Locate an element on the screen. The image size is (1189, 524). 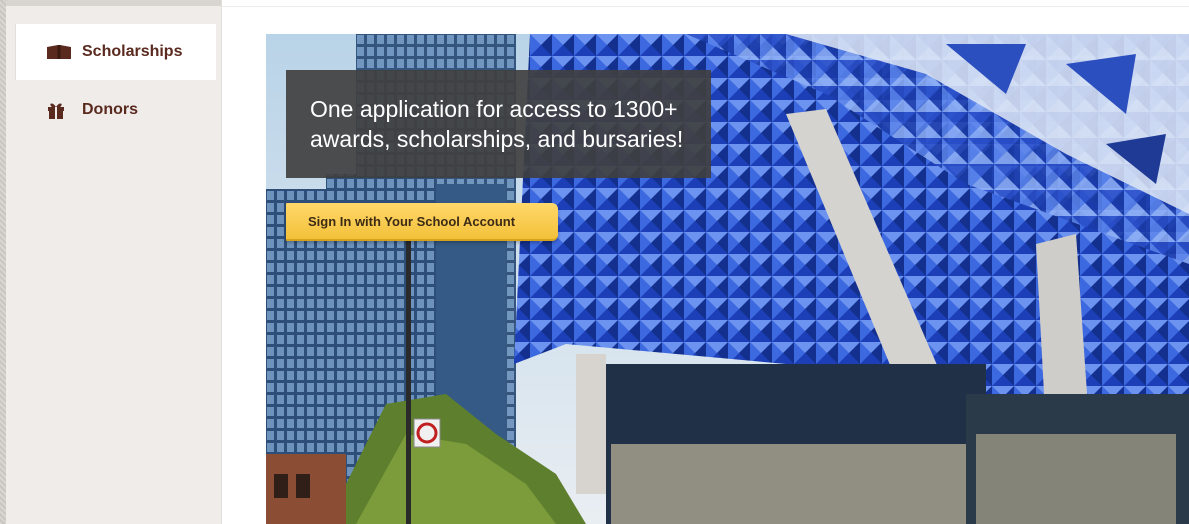
sidebar-item-scholarships: Scholarships is located at coordinates (116, 52).